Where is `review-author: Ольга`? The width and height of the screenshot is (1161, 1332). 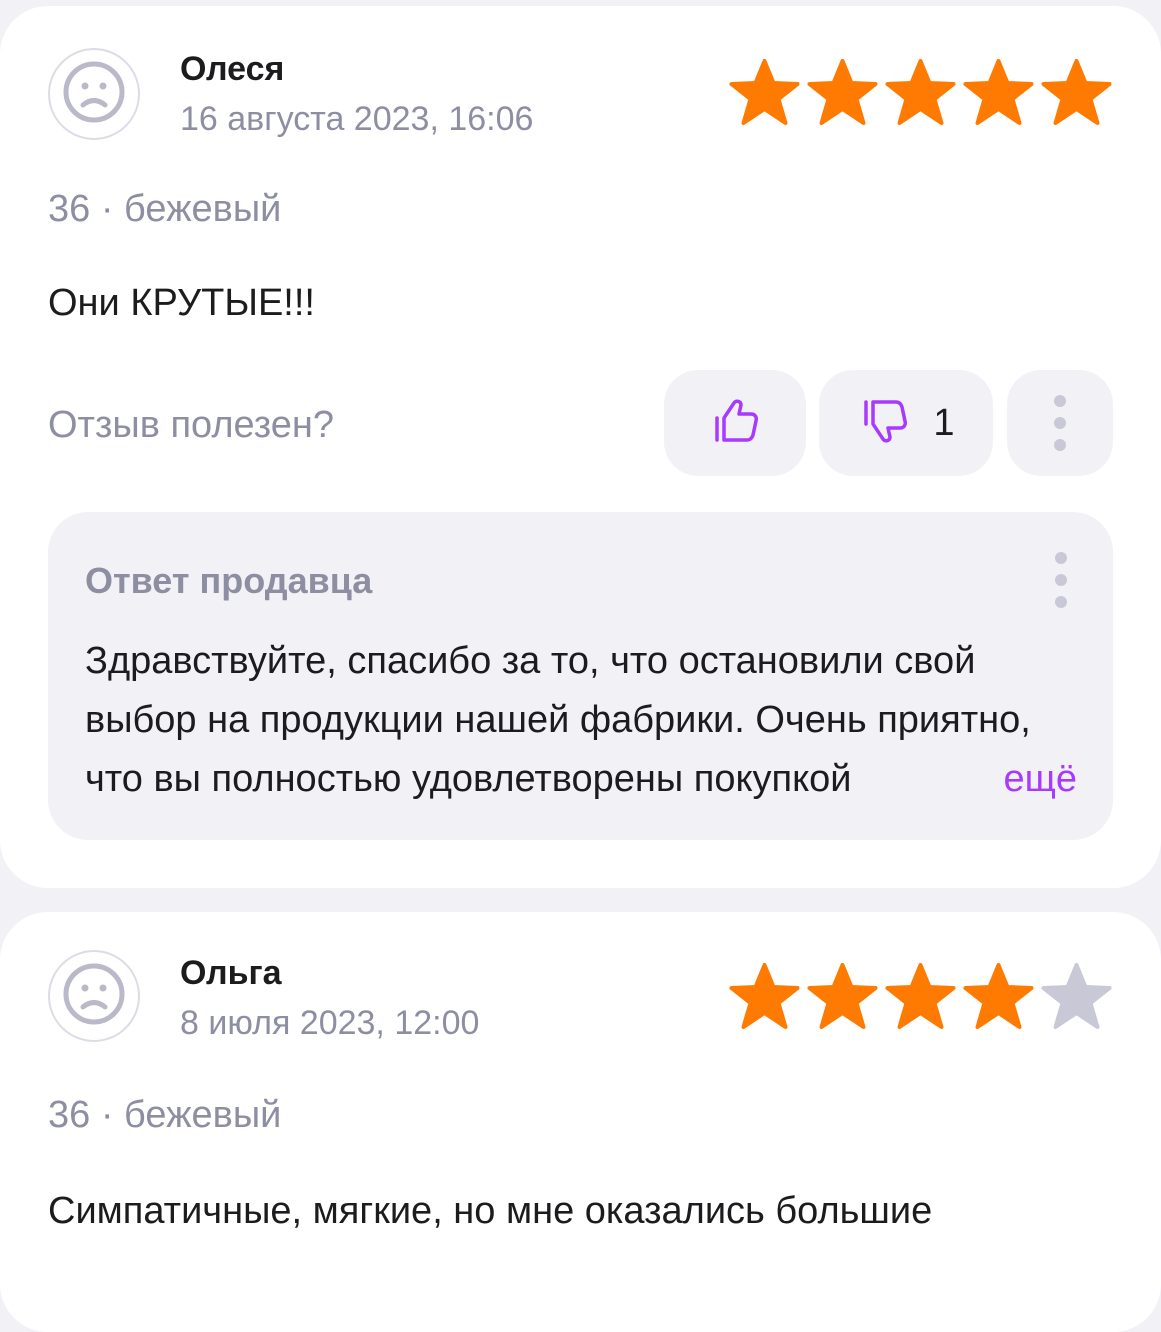 review-author: Ольга is located at coordinates (231, 973).